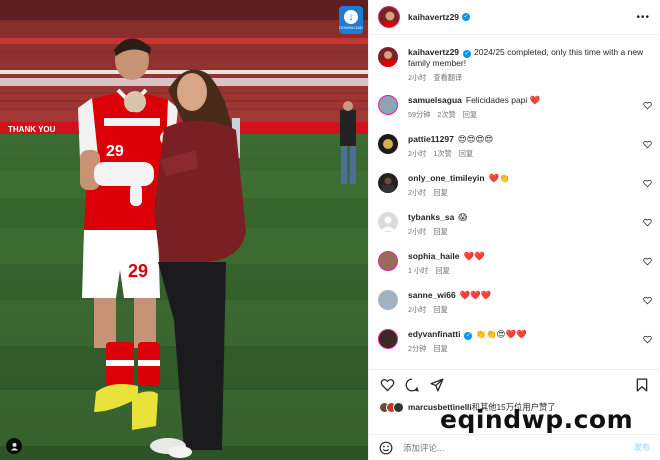 This screenshot has height=460, width=660. What do you see at coordinates (537, 419) in the screenshot?
I see `site-watermark: eqindwp.com` at bounding box center [537, 419].